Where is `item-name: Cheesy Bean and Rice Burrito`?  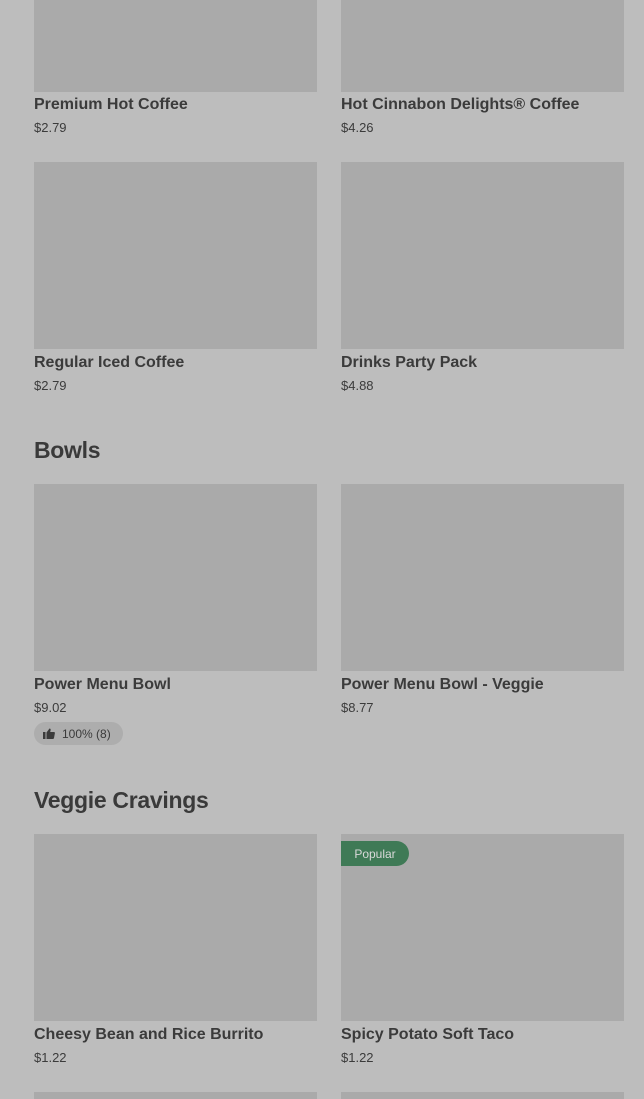
item-name: Cheesy Bean and Rice Burrito is located at coordinates (148, 1035).